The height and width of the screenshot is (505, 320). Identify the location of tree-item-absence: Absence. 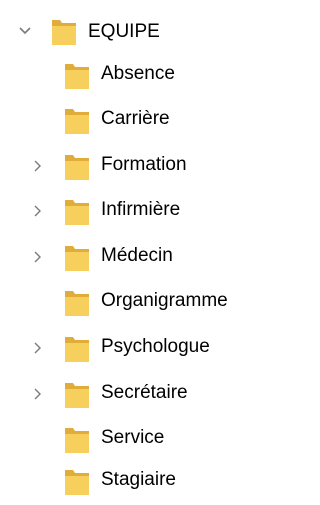
(131, 77).